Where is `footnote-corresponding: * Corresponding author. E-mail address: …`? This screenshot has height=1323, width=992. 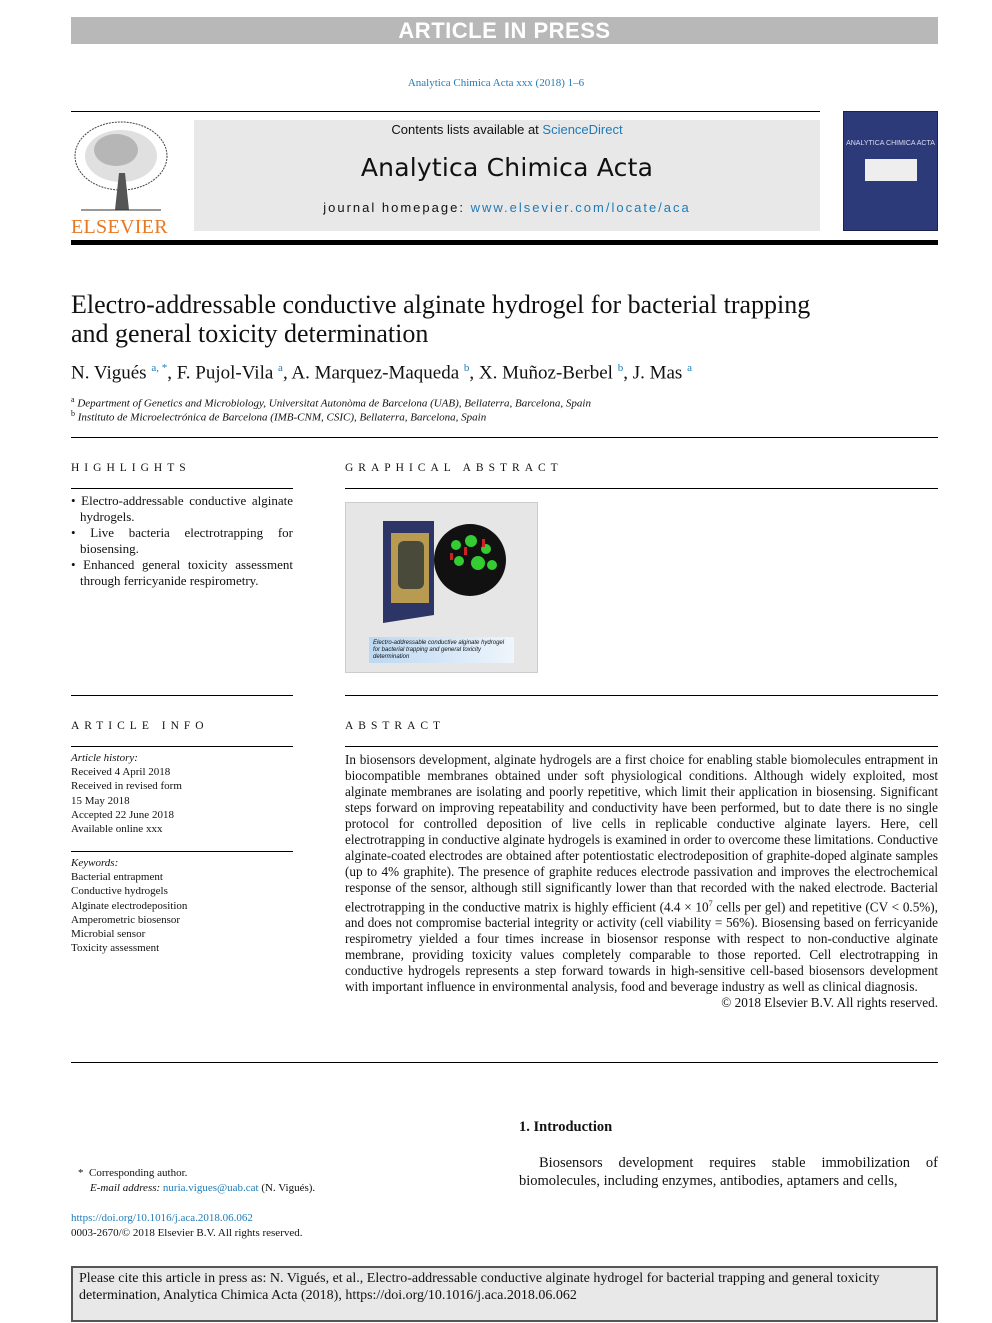 footnote-corresponding: * Corresponding author. E-mail address: … is located at coordinates (197, 1181).